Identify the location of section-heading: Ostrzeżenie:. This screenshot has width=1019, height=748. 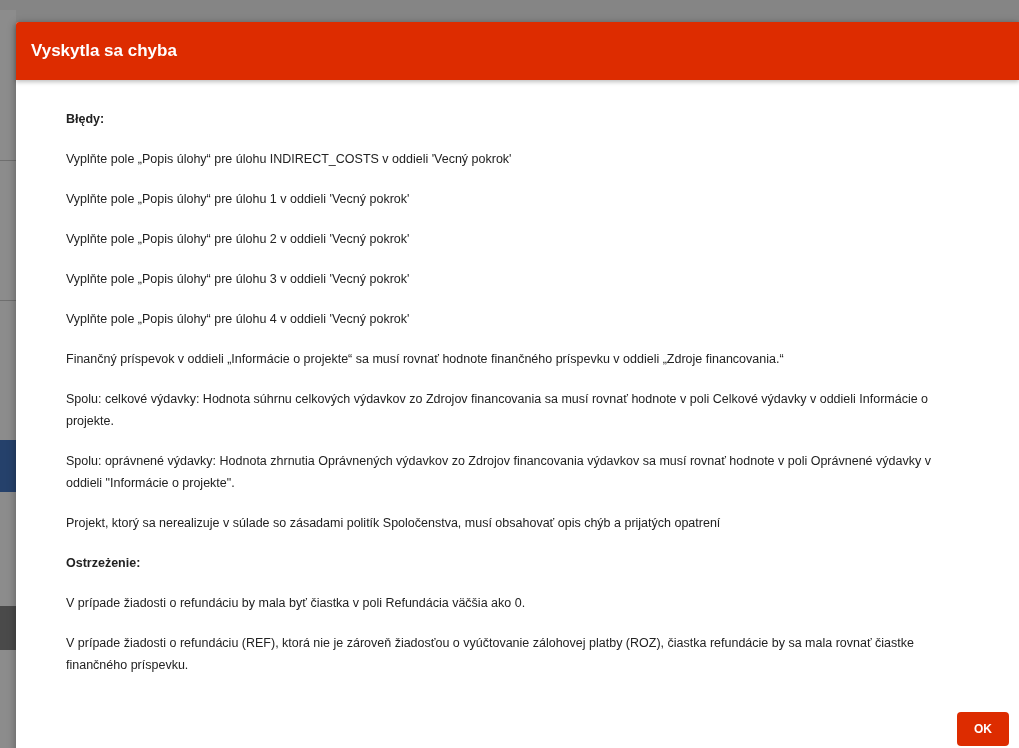
(104, 563).